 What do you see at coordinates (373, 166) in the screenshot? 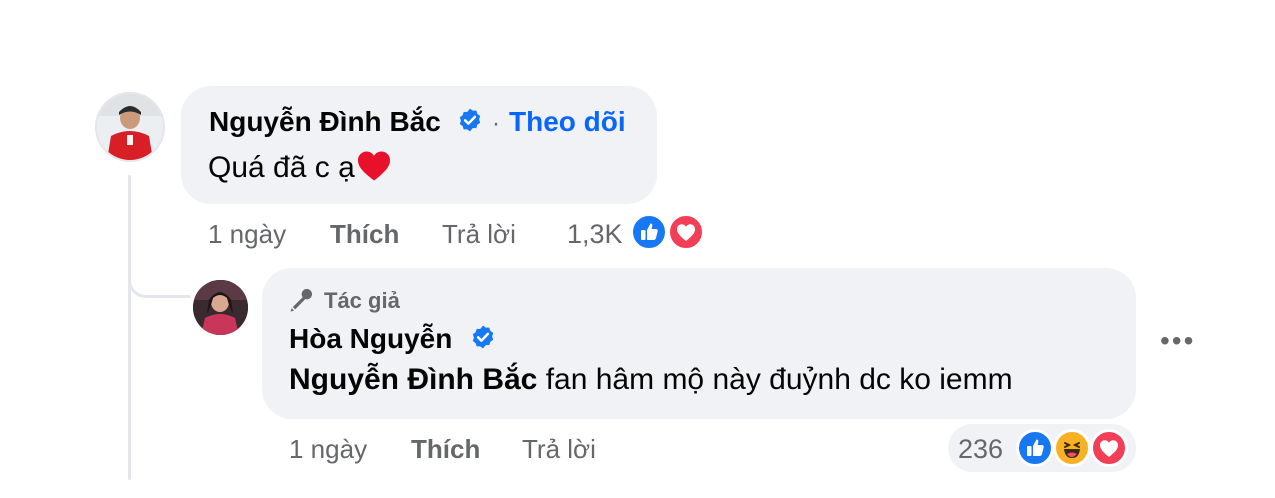
I see `red-heart-emoji-icon` at bounding box center [373, 166].